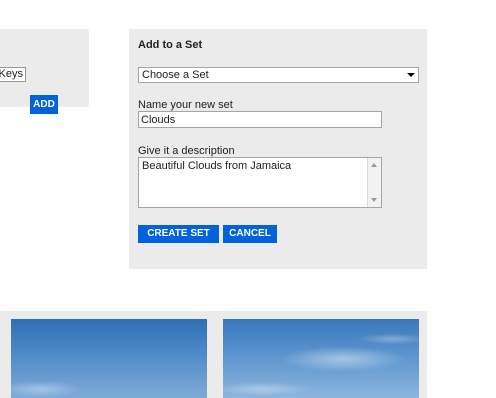  I want to click on choose-set-select: Choose a Set, so click(278, 75).